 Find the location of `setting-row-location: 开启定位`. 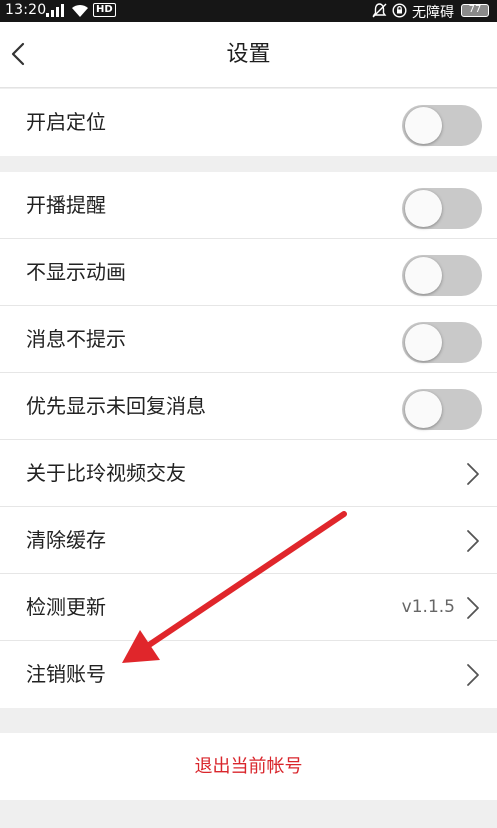

setting-row-location: 开启定位 is located at coordinates (248, 122).